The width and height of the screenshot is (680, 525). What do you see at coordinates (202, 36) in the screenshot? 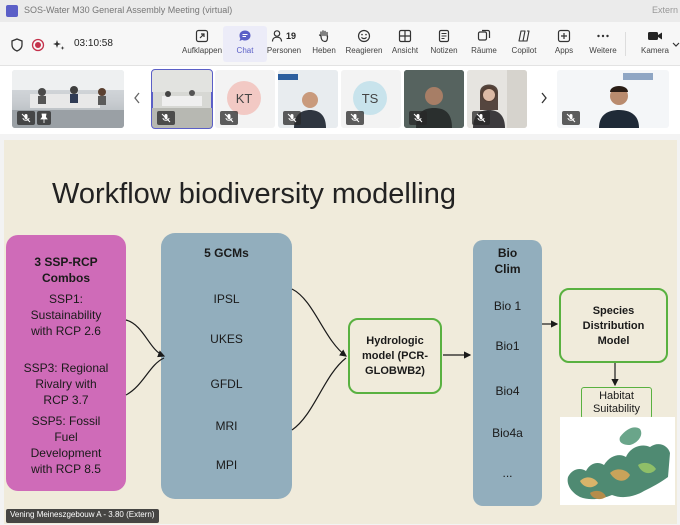
I see `expand-icon` at bounding box center [202, 36].